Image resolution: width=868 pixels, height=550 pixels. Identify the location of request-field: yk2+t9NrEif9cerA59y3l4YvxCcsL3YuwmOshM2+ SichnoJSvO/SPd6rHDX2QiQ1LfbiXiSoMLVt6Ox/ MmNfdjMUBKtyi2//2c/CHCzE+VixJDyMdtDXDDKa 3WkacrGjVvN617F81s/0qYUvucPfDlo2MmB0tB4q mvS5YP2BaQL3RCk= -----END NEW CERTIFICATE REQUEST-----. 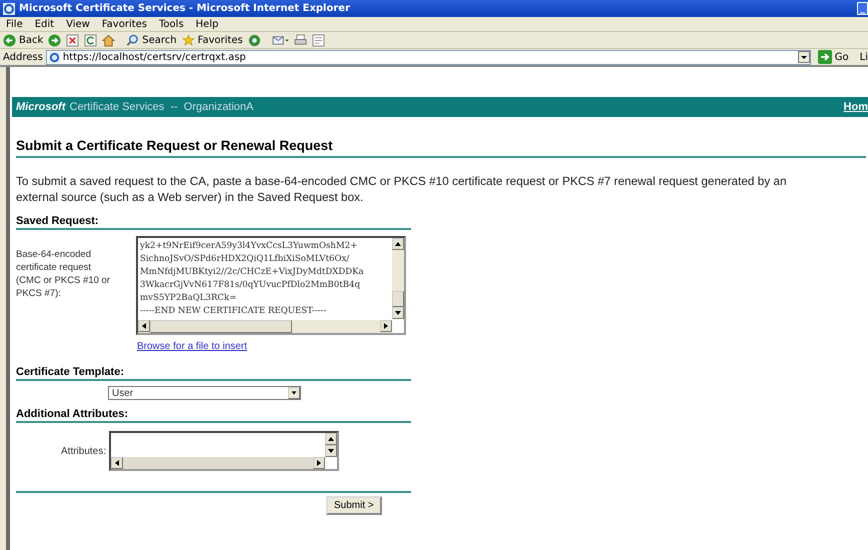
(271, 285).